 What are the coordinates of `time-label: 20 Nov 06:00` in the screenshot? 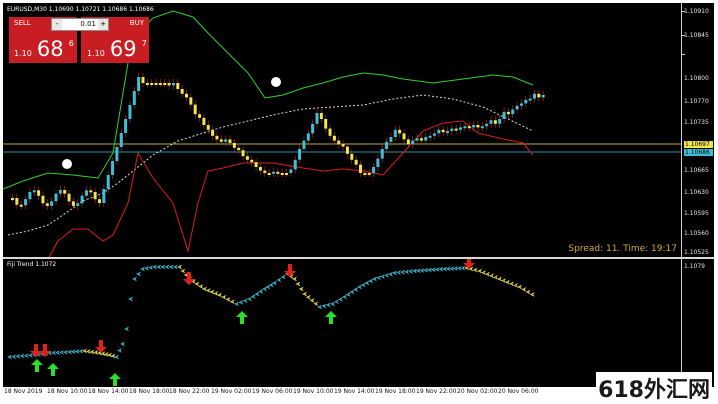 It's located at (518, 391).